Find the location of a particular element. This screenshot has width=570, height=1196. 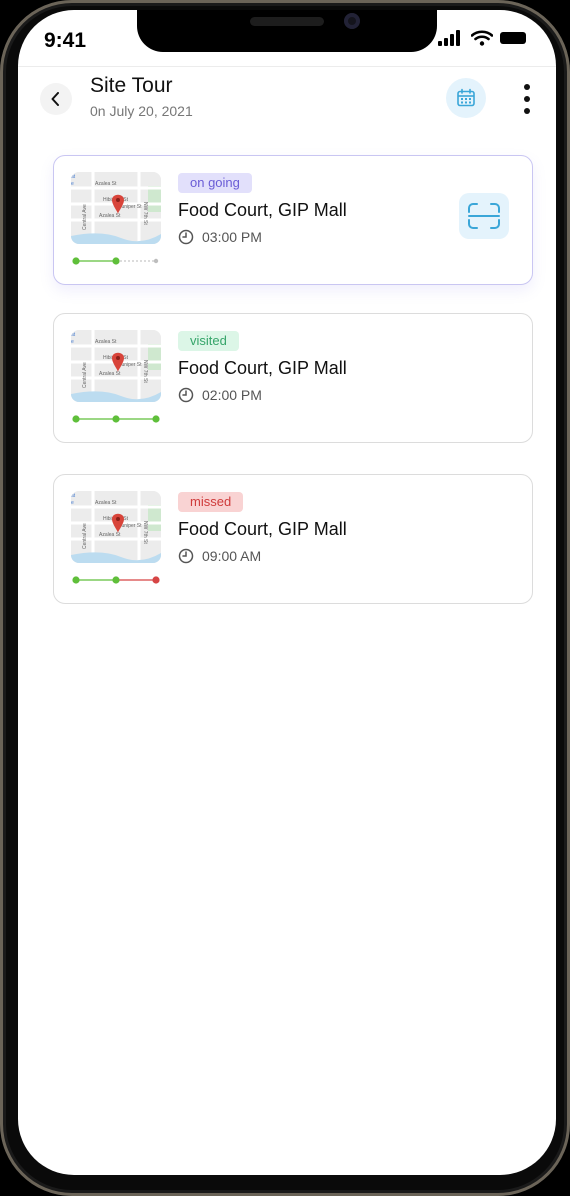

visit-time-row: 09:00 AM is located at coordinates (219, 556).